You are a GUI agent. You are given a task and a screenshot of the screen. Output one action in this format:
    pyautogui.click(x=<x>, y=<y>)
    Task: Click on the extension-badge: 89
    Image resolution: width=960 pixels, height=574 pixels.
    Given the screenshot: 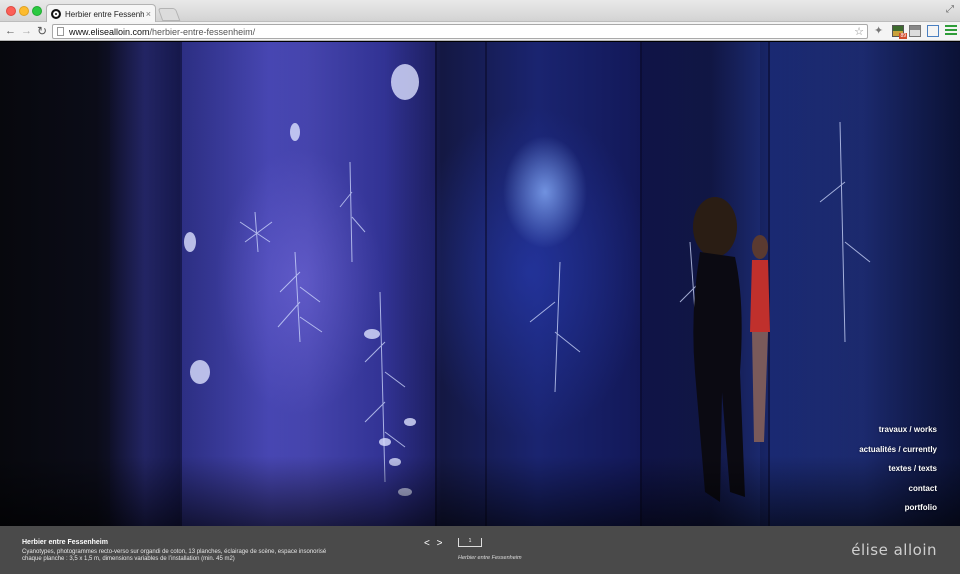 What is the action you would take?
    pyautogui.click(x=903, y=36)
    